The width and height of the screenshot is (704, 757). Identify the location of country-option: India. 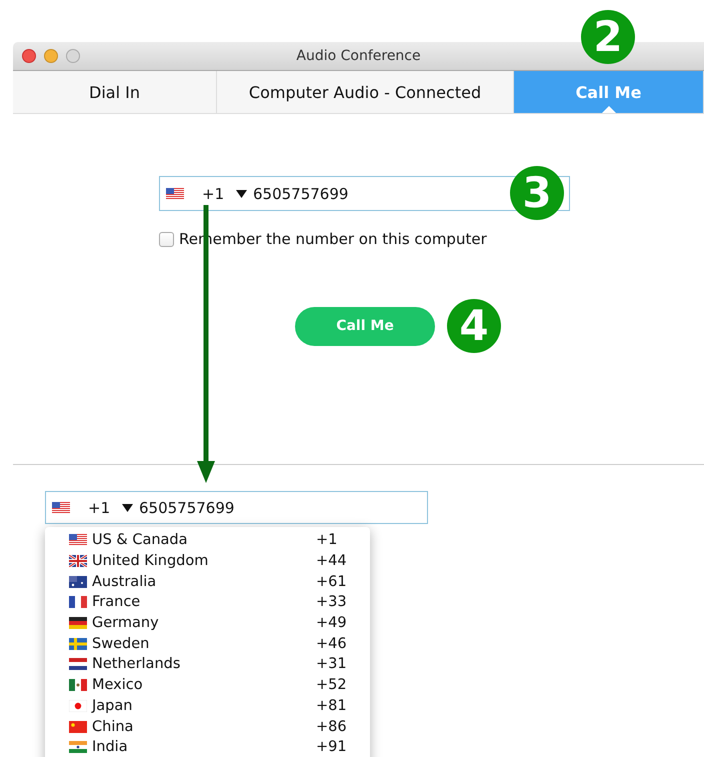
(204, 747).